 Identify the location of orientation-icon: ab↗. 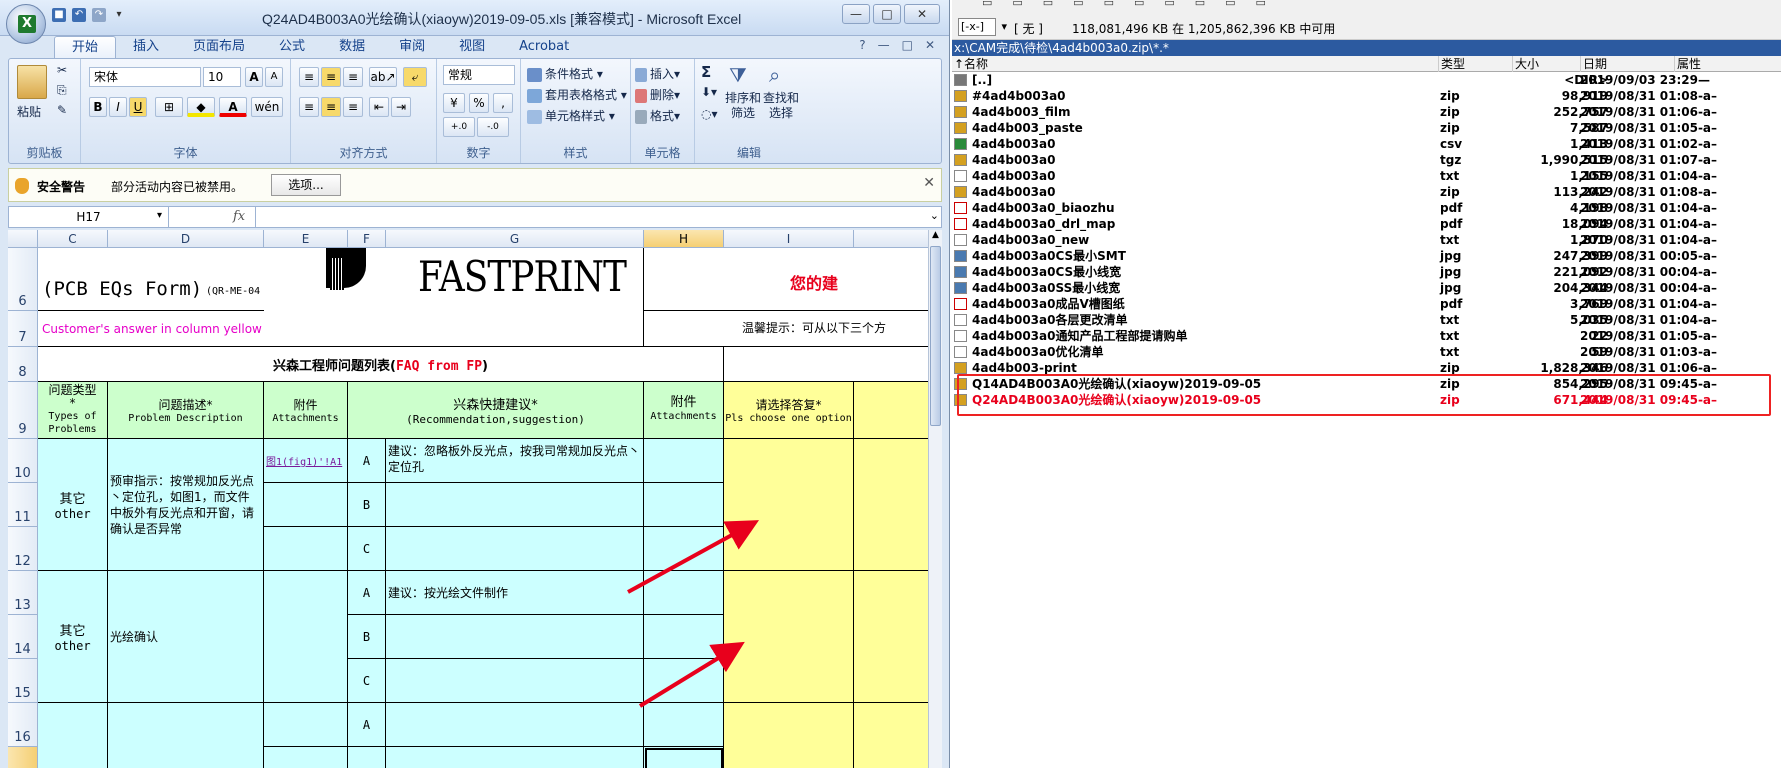
(383, 77).